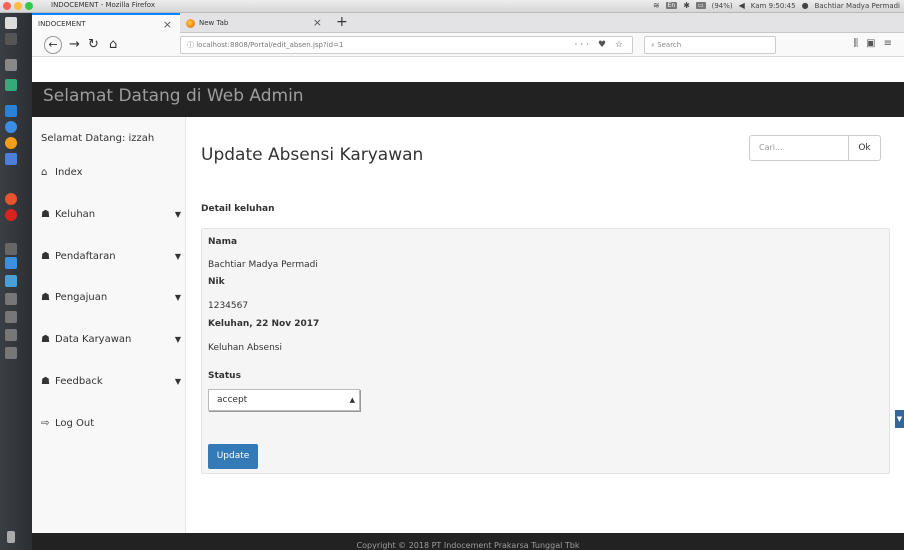 This screenshot has width=904, height=550. Describe the element at coordinates (653, 45) in the screenshot. I see `search-icon: ⌕` at that location.